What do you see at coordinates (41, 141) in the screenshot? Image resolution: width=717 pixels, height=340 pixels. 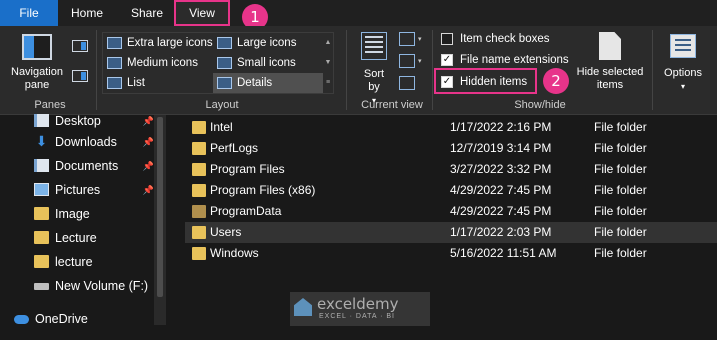 I see `download-icon: ⬇` at bounding box center [41, 141].